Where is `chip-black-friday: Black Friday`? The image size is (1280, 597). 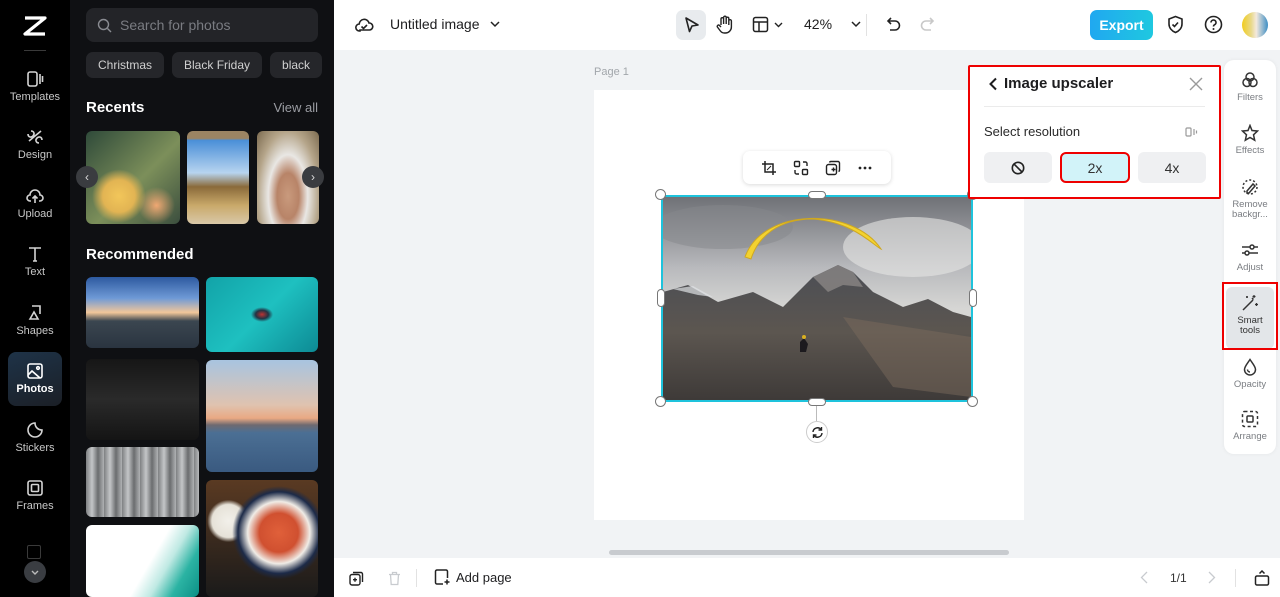 chip-black-friday: Black Friday is located at coordinates (217, 65).